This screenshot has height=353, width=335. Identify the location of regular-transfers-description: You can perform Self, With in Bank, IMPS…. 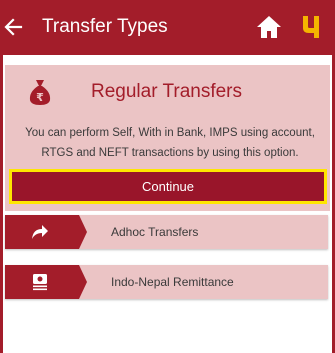
(170, 143).